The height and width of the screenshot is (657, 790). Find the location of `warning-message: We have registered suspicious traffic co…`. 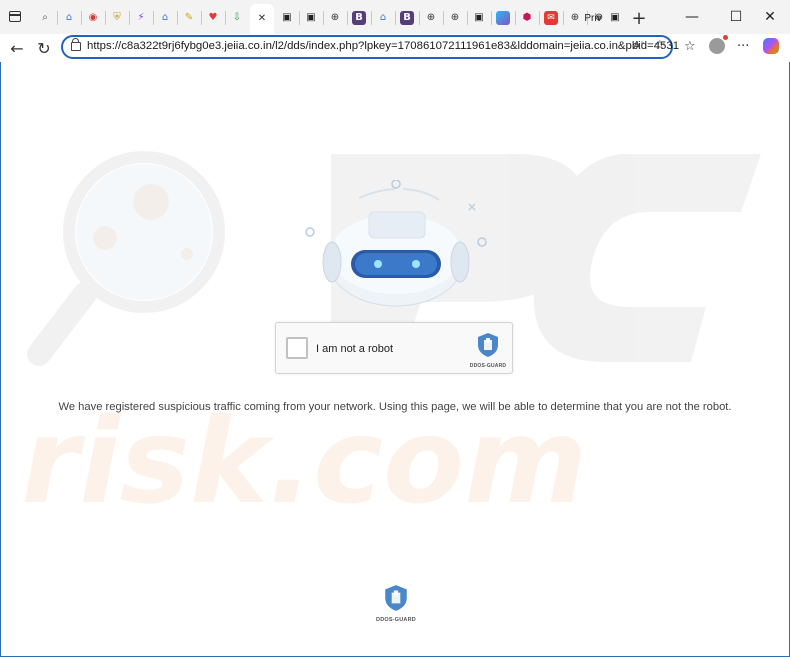

warning-message: We have registered suspicious traffic co… is located at coordinates (395, 407).